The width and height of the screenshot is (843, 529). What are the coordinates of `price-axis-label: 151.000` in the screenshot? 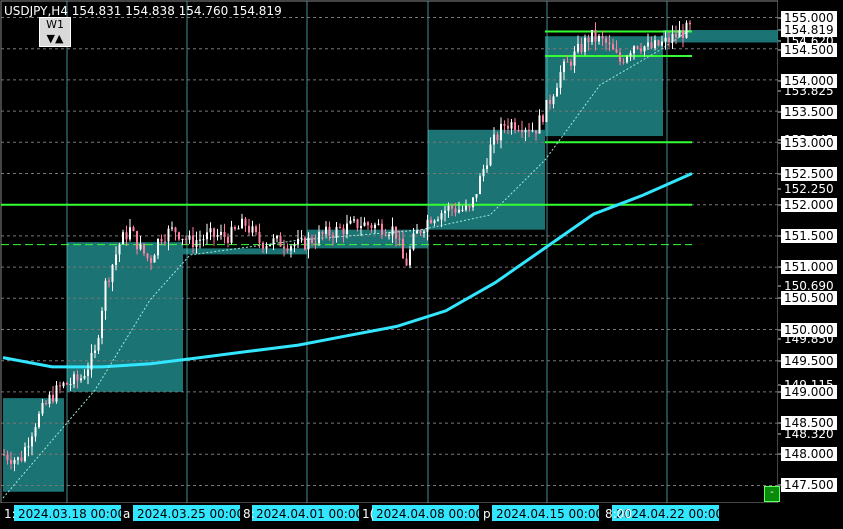 It's located at (809, 267).